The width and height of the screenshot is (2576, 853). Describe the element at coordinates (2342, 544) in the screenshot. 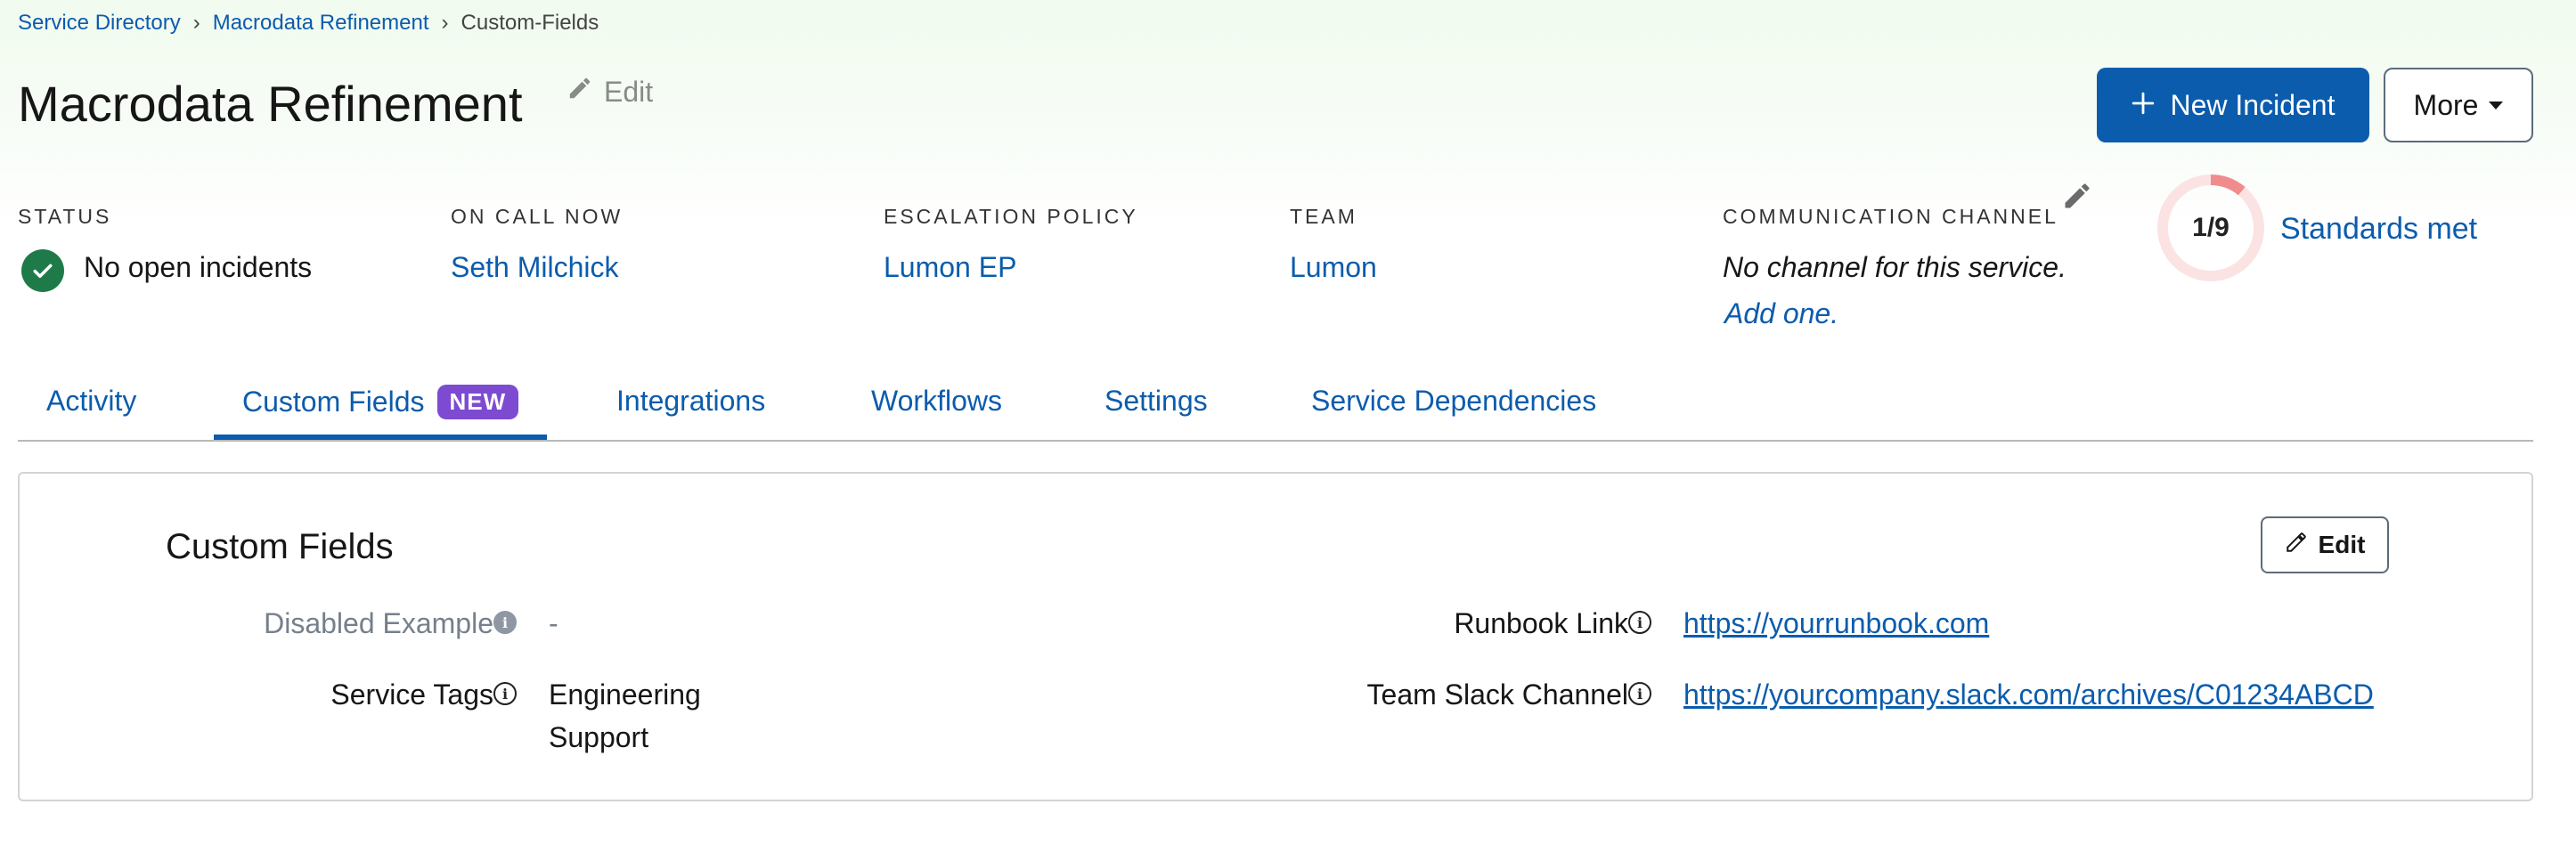

I see `edit-custom-fields-label: Edit` at that location.